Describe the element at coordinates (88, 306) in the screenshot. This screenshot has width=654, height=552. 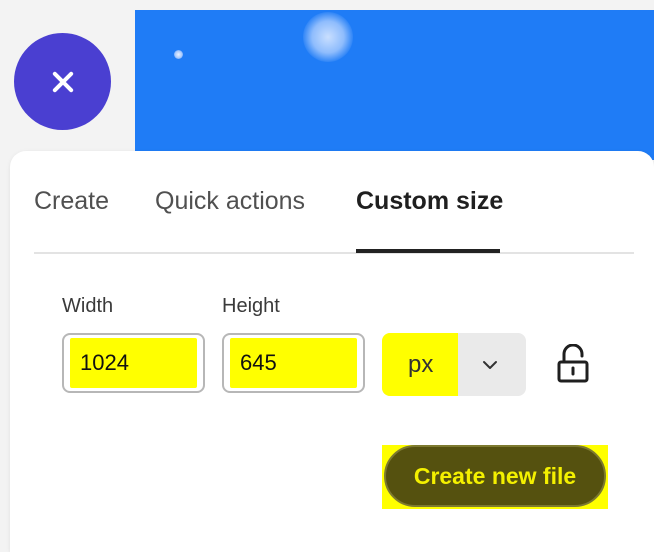
I see `width-label: Width` at that location.